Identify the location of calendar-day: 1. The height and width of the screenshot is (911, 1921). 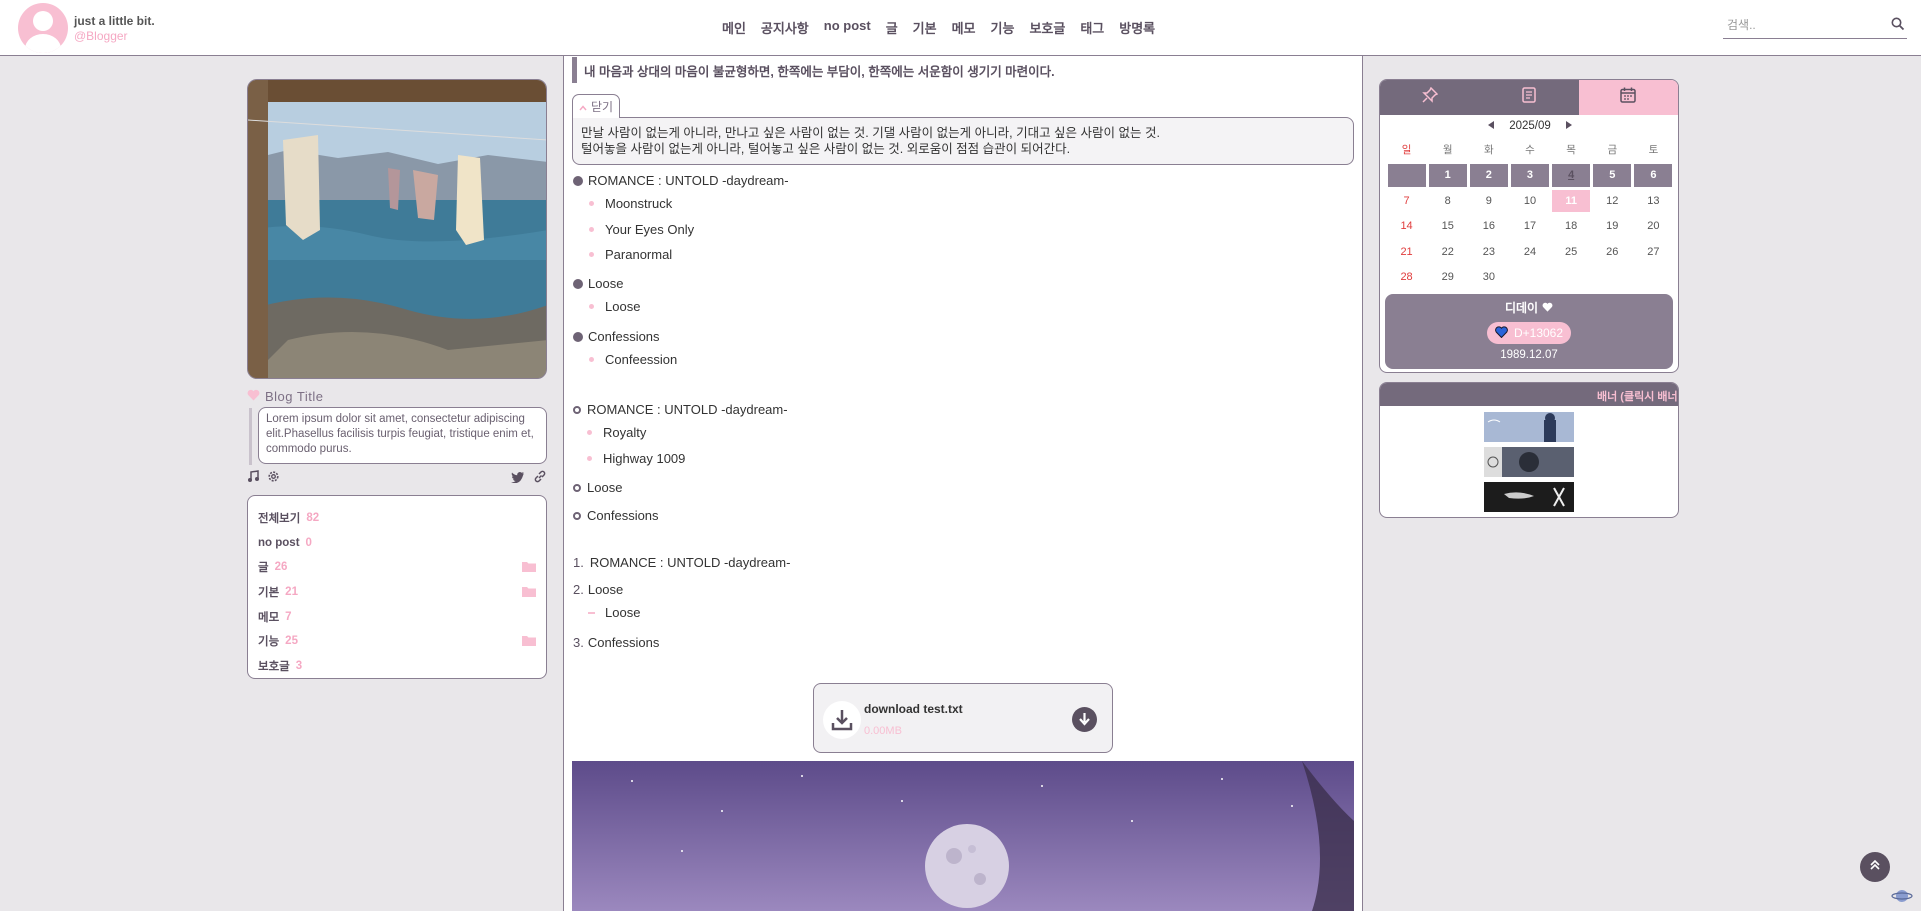
(1447, 175).